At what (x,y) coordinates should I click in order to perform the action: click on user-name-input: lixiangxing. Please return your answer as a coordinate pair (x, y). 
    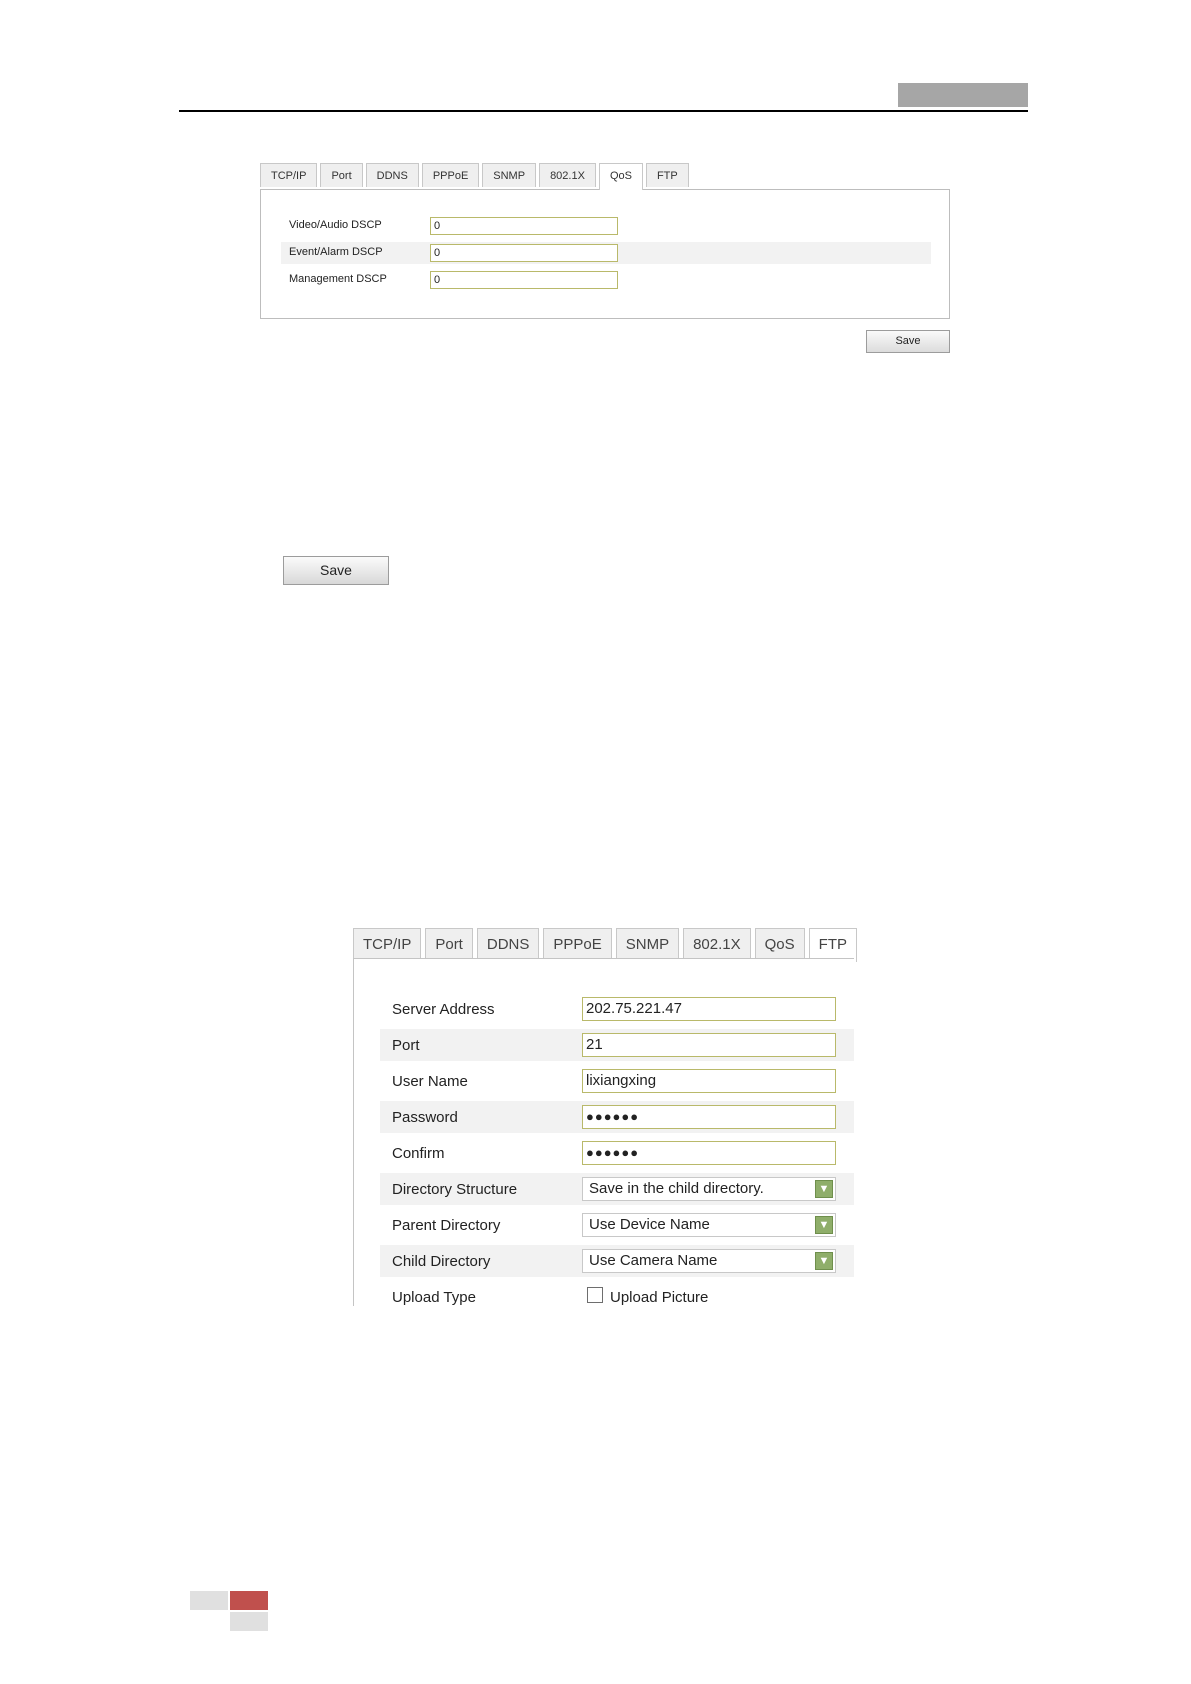
    Looking at the image, I should click on (709, 1081).